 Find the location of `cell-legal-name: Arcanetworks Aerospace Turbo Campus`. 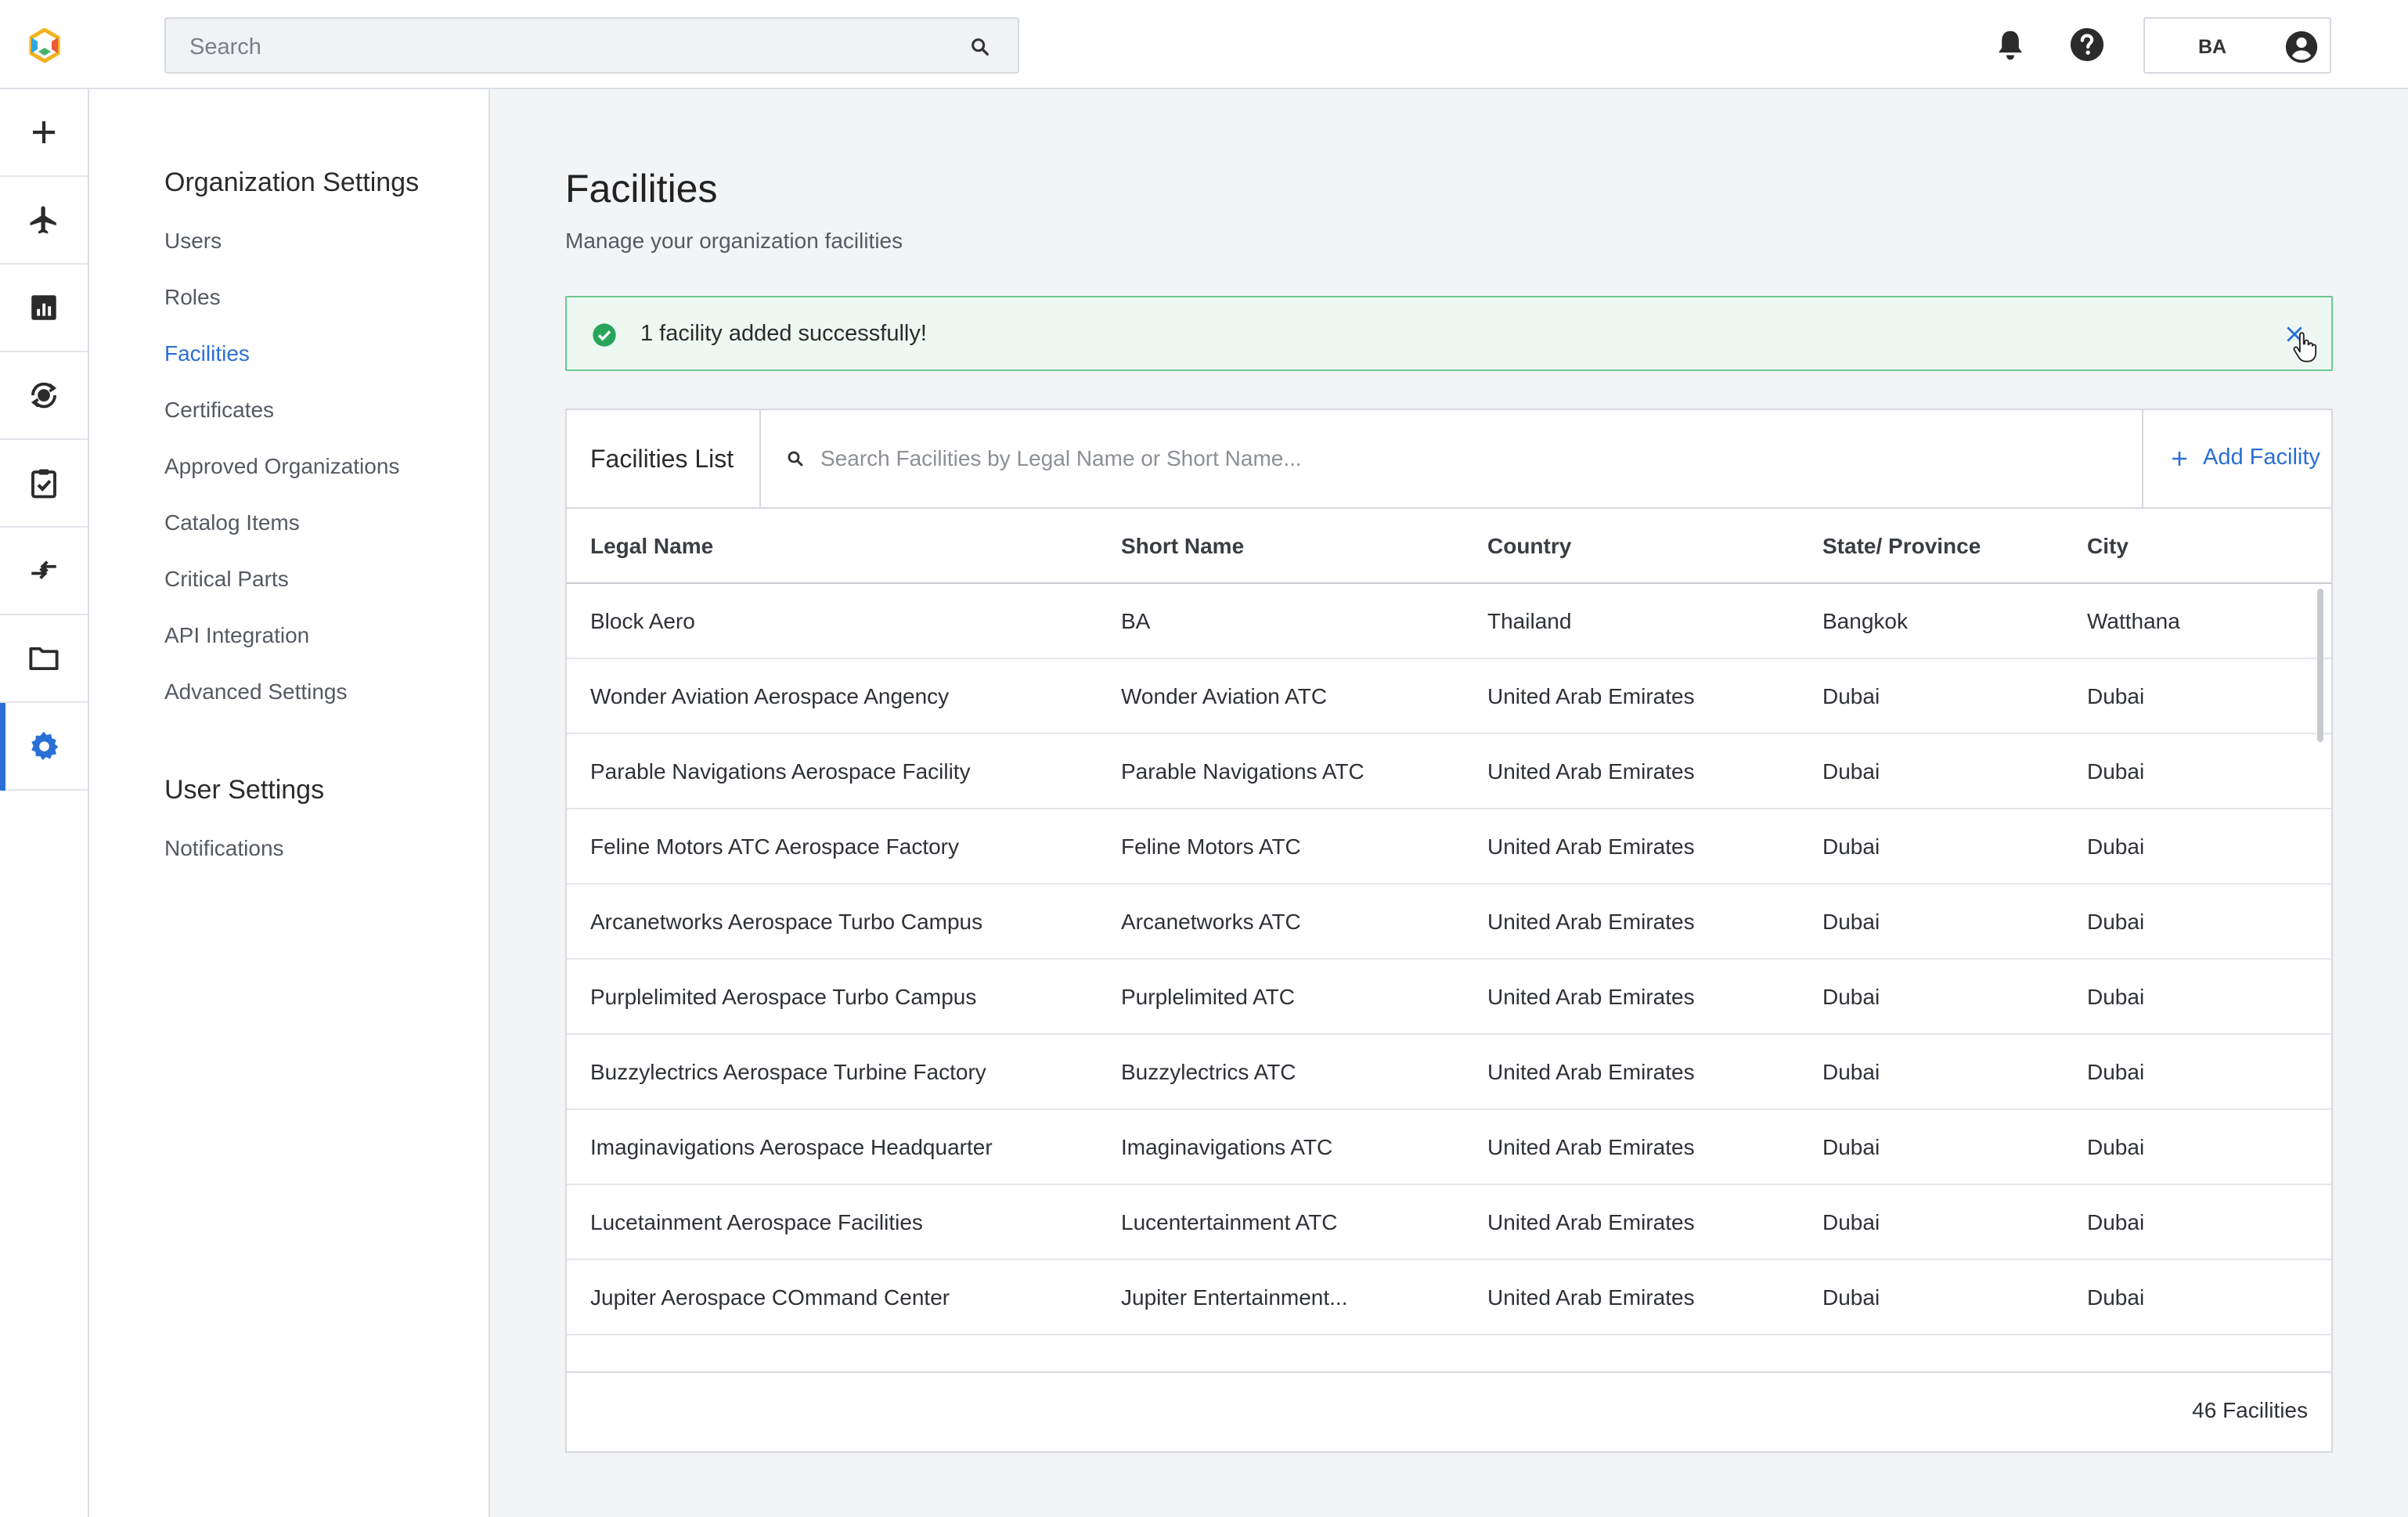

cell-legal-name: Arcanetworks Aerospace Turbo Campus is located at coordinates (786, 922).